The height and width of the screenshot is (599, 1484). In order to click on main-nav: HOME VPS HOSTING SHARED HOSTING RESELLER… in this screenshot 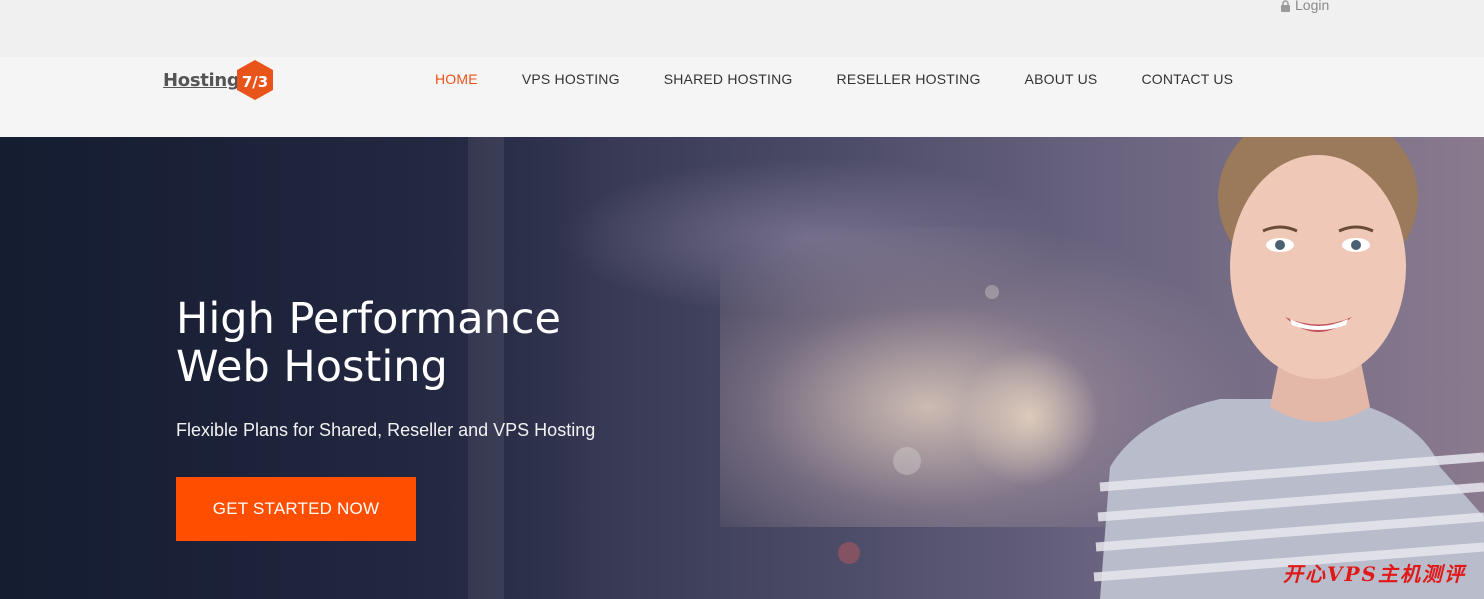, I will do `click(834, 79)`.